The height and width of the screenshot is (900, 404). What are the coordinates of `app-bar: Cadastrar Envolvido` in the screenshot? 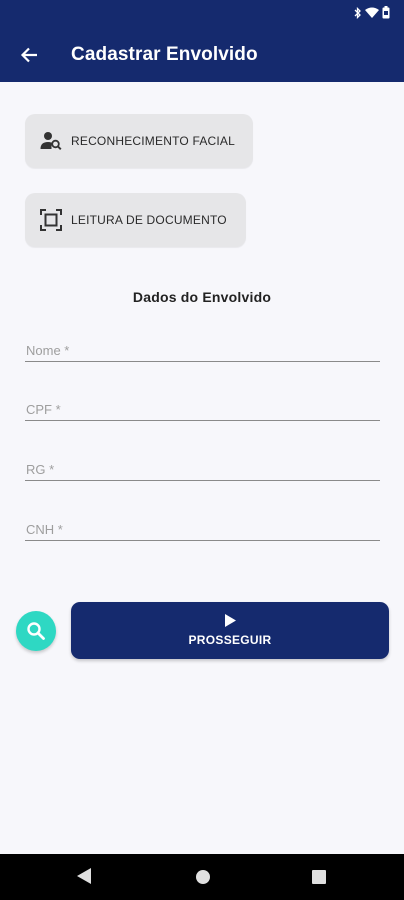 It's located at (202, 41).